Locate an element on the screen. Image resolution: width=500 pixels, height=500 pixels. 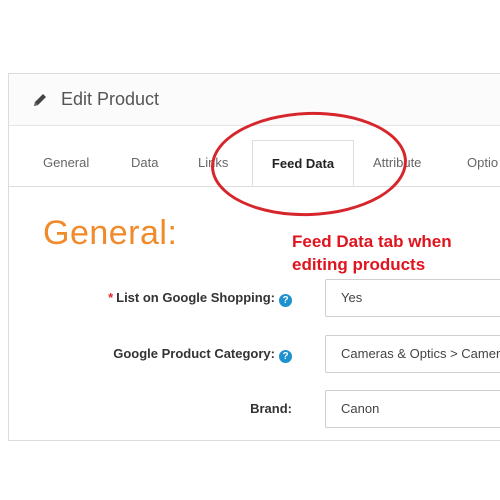
brand-input: Canon is located at coordinates (412, 409).